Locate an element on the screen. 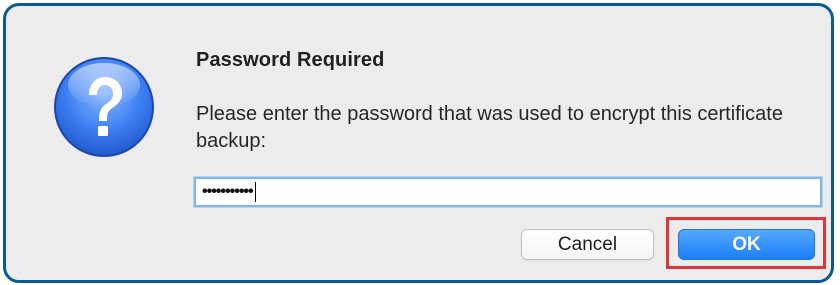  text-cursor is located at coordinates (255, 192).